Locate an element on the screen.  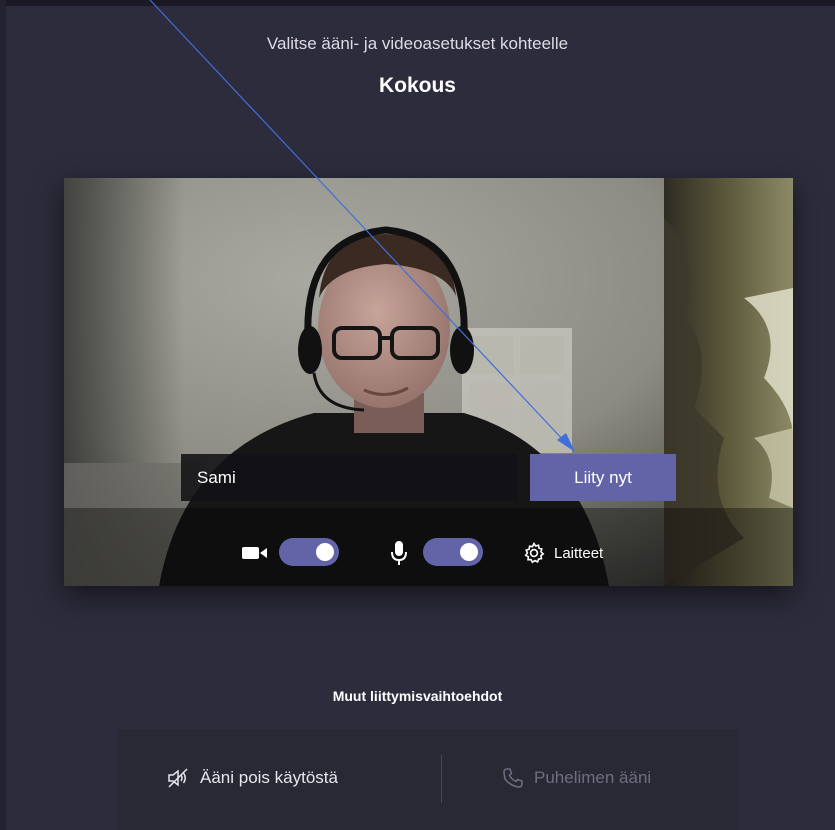
top-edge is located at coordinates (417, 3).